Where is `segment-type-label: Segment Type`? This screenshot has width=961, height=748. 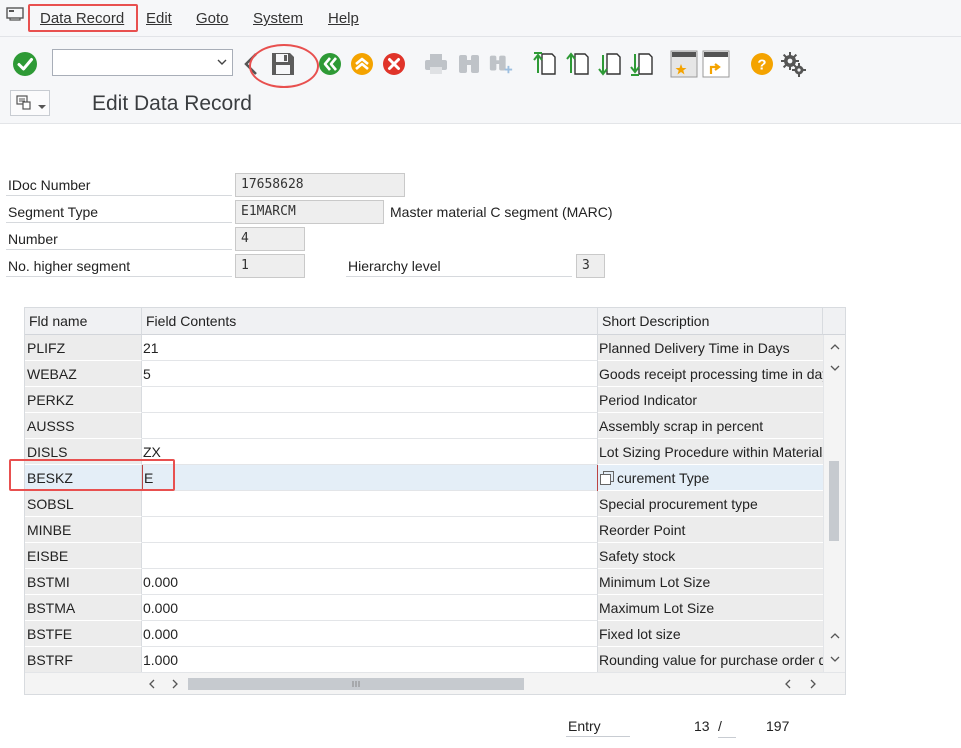 segment-type-label: Segment Type is located at coordinates (119, 212).